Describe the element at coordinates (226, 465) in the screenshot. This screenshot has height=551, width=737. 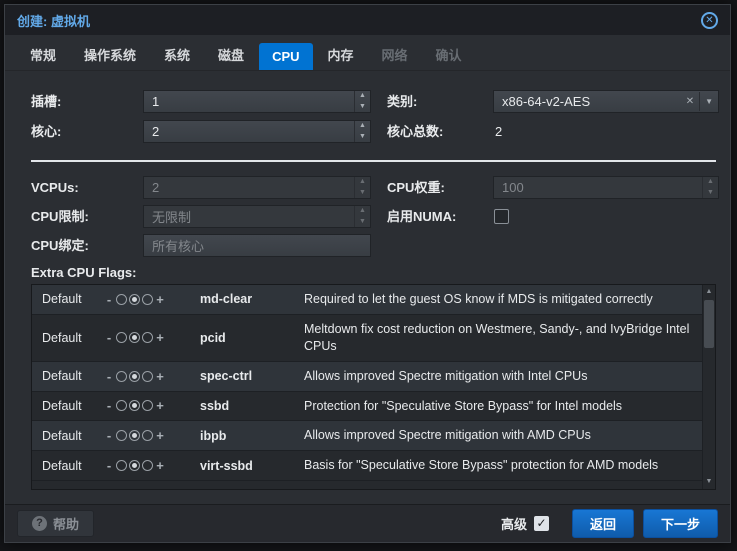
I see `flag-name: virt-ssbd` at that location.